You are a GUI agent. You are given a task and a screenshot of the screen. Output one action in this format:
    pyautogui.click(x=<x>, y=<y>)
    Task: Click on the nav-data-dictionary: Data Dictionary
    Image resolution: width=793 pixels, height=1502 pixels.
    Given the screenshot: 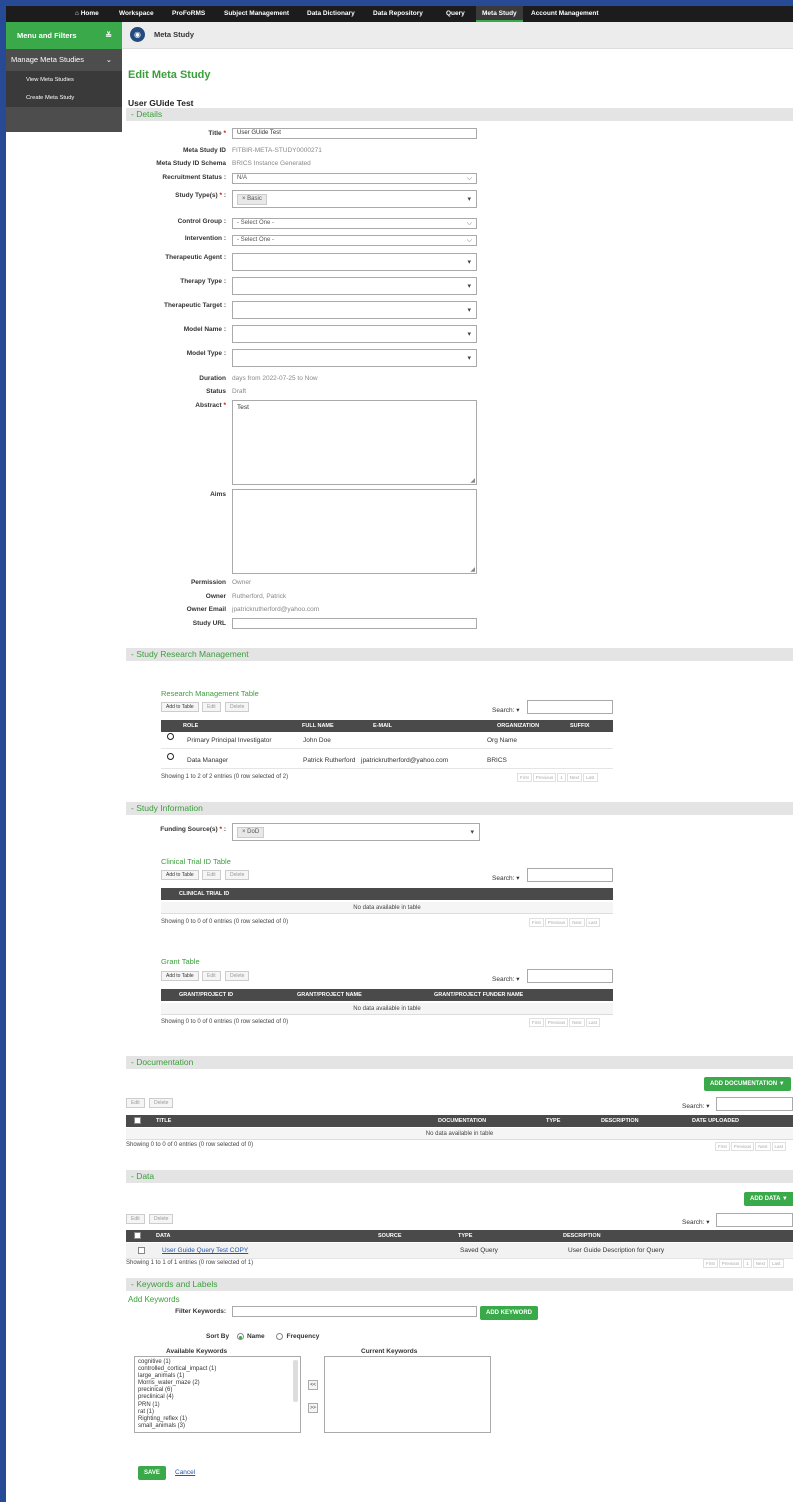 What is the action you would take?
    pyautogui.click(x=331, y=14)
    